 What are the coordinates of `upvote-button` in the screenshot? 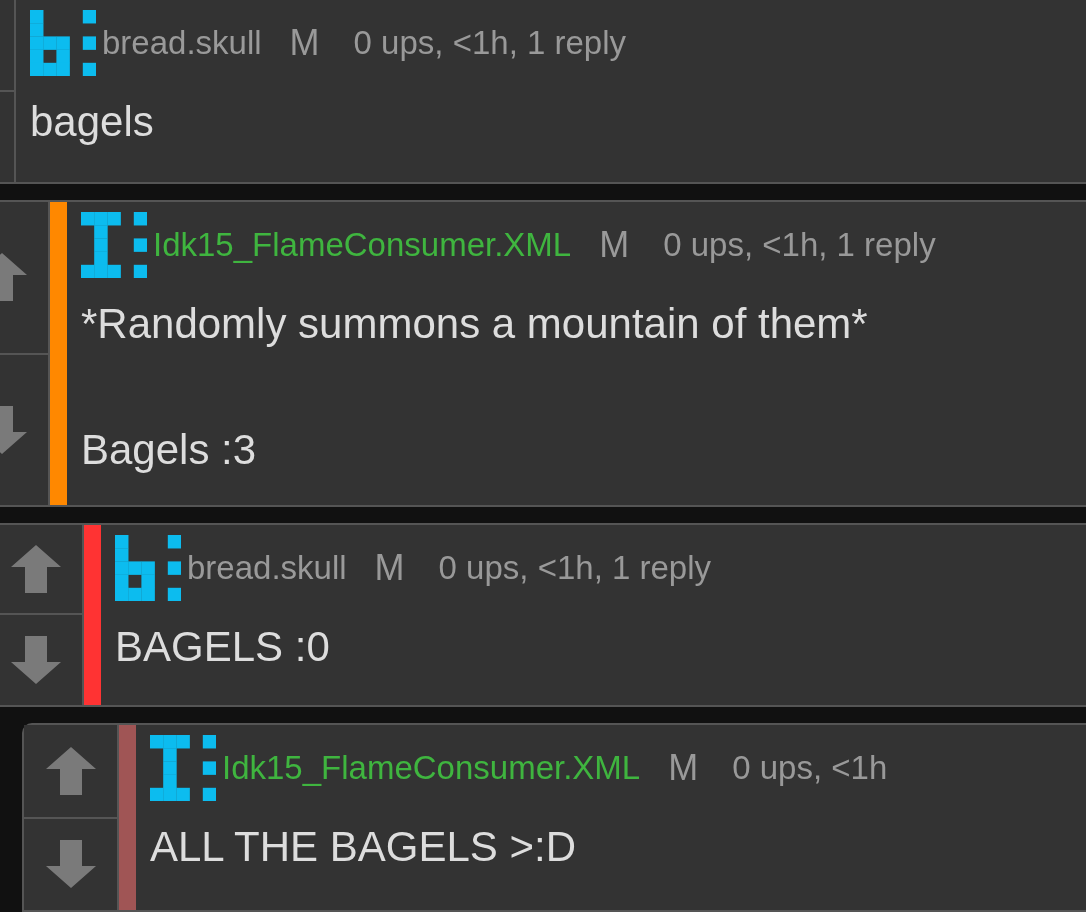 It's located at (70, 772).